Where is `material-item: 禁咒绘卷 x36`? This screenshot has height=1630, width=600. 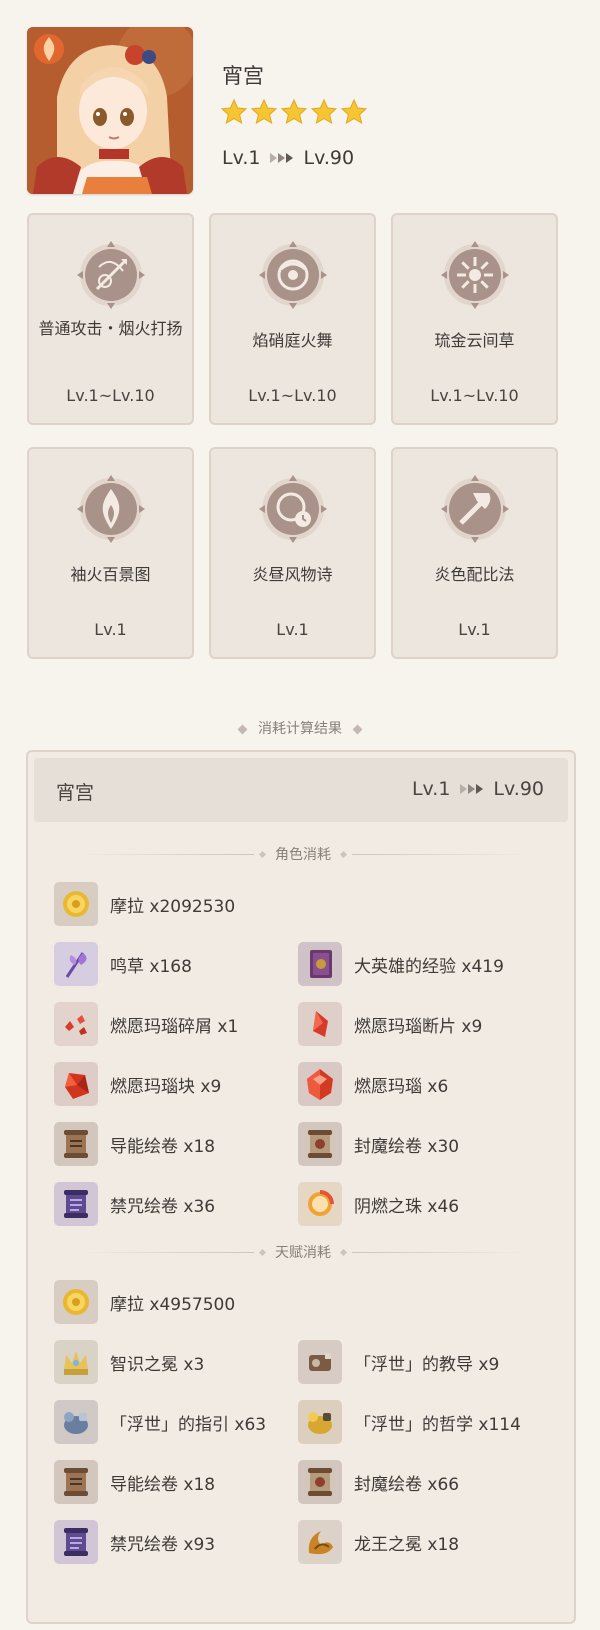 material-item: 禁咒绘卷 x36 is located at coordinates (134, 1204).